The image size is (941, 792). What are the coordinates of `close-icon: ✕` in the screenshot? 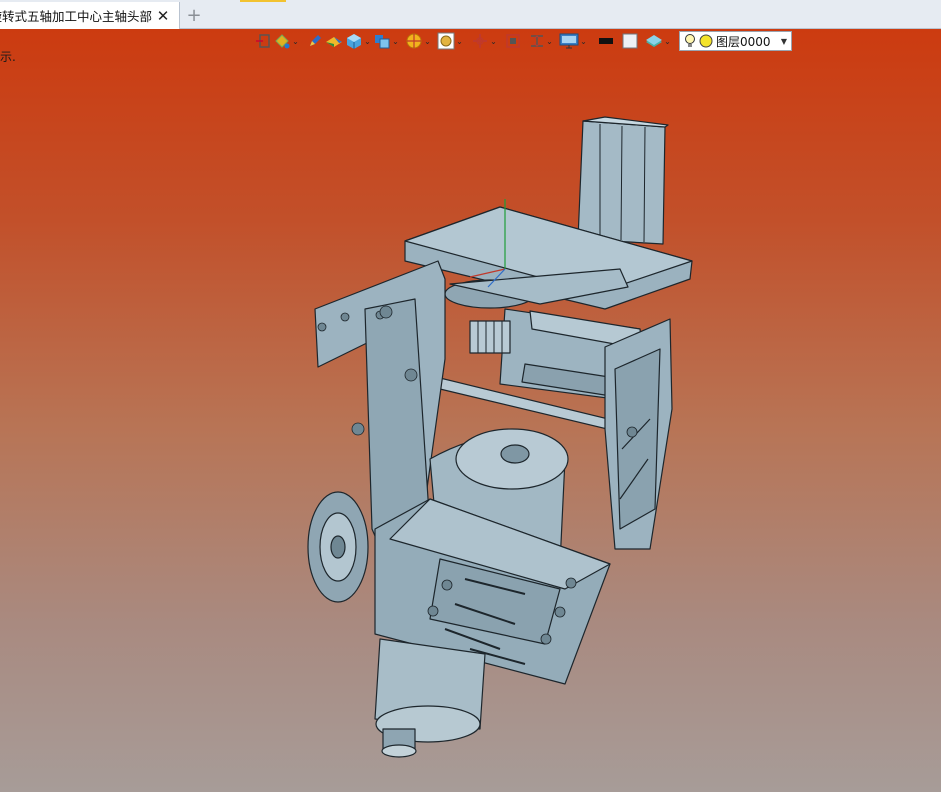 It's located at (163, 16).